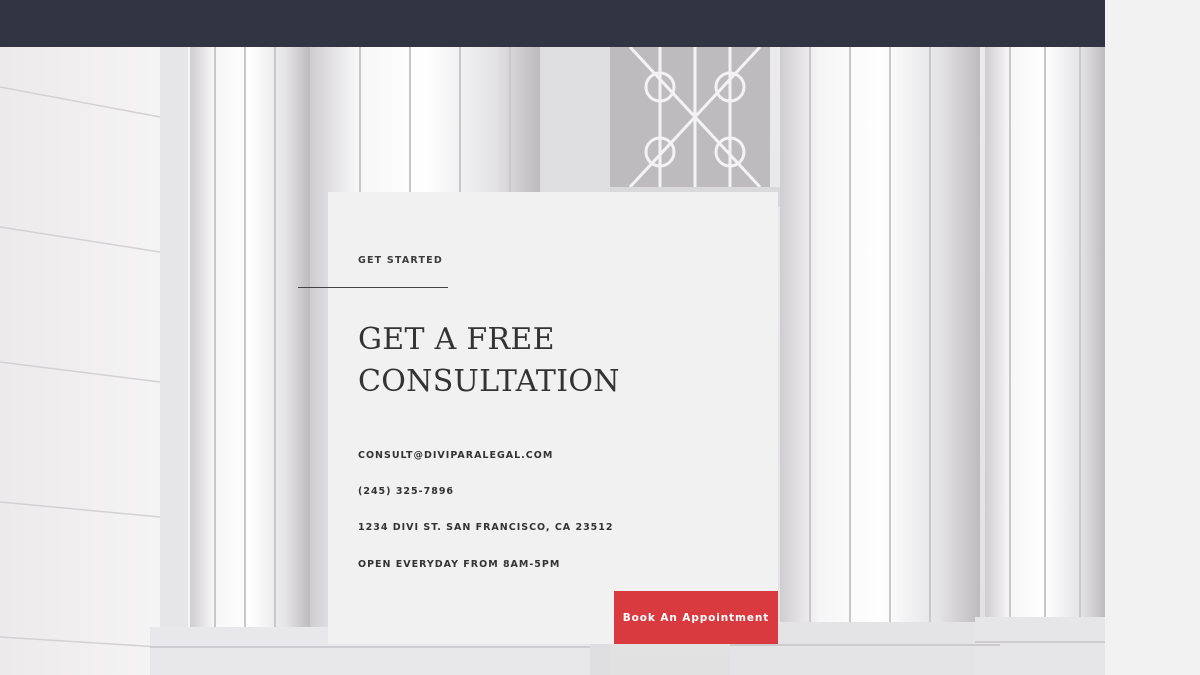 The image size is (1200, 675). What do you see at coordinates (459, 564) in the screenshot?
I see `opening-hours: OPEN EVERYDAY FROM 8AM-5PM` at bounding box center [459, 564].